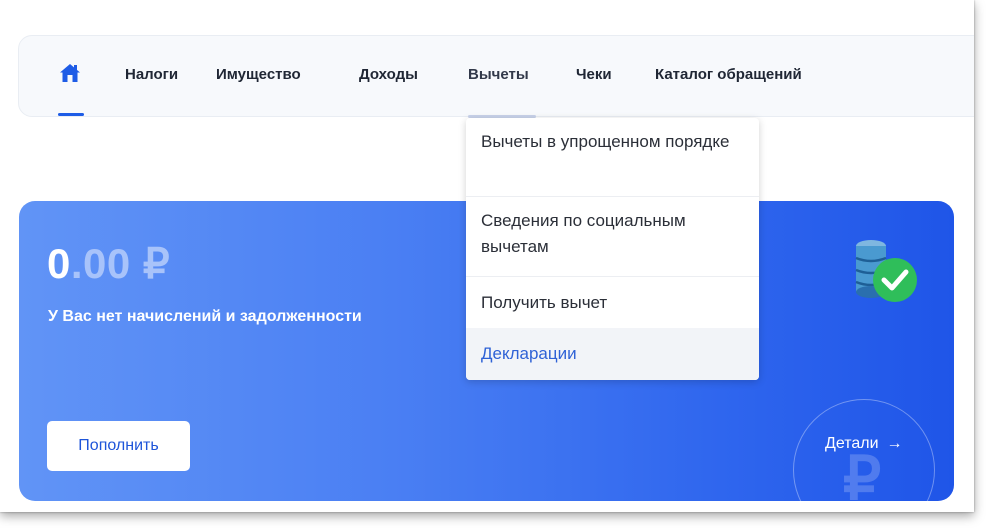 The width and height of the screenshot is (992, 528). I want to click on nav-item-income: Доходы, so click(388, 75).